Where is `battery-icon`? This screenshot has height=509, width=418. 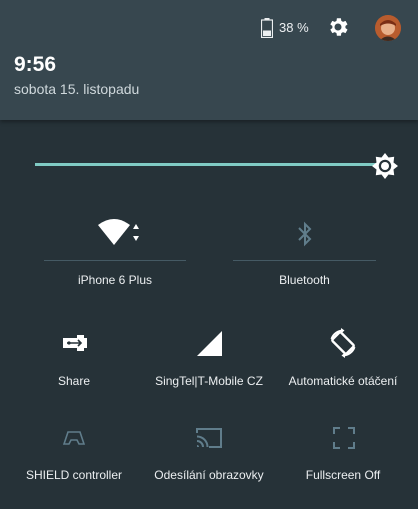
battery-icon is located at coordinates (267, 28).